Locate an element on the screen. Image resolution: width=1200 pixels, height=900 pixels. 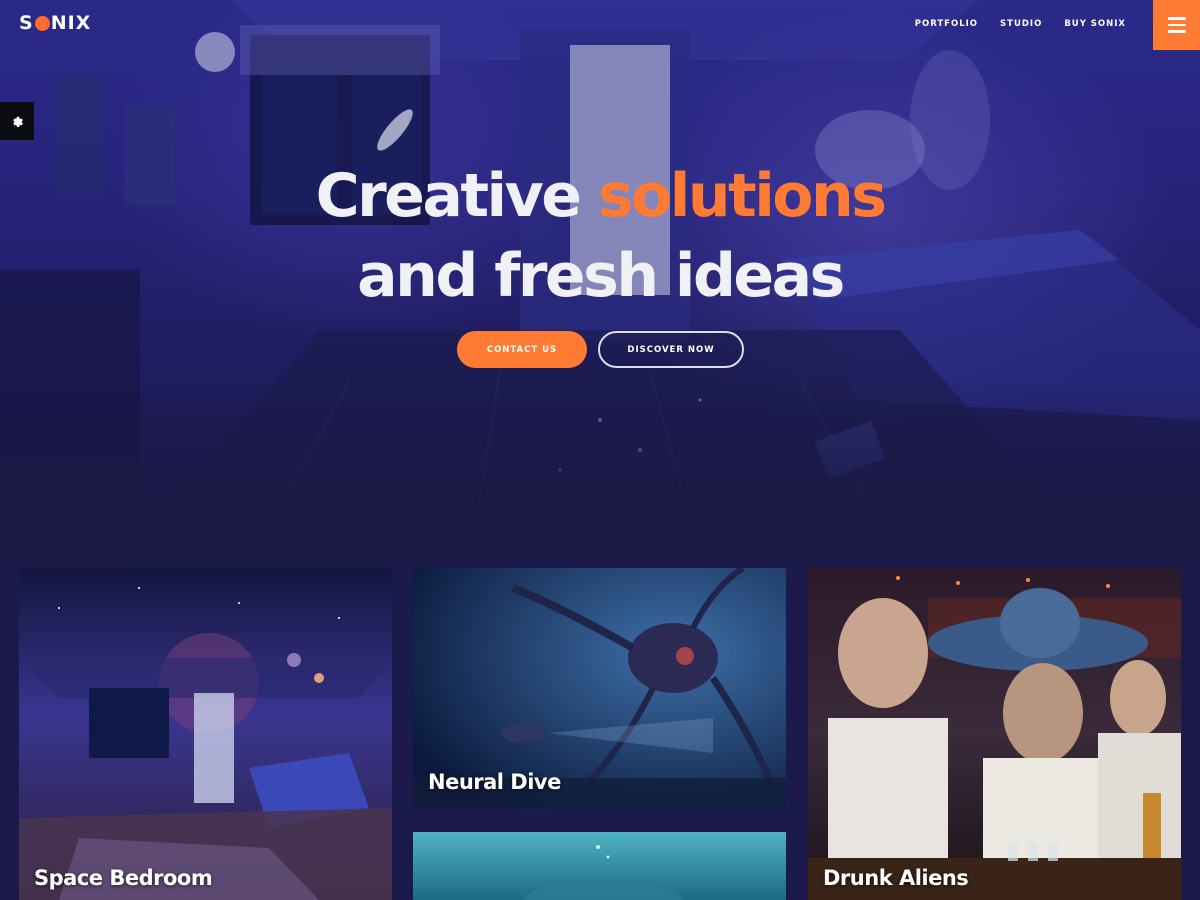
portfolio-item-neural-dive: Neural Dive is located at coordinates (599, 688).